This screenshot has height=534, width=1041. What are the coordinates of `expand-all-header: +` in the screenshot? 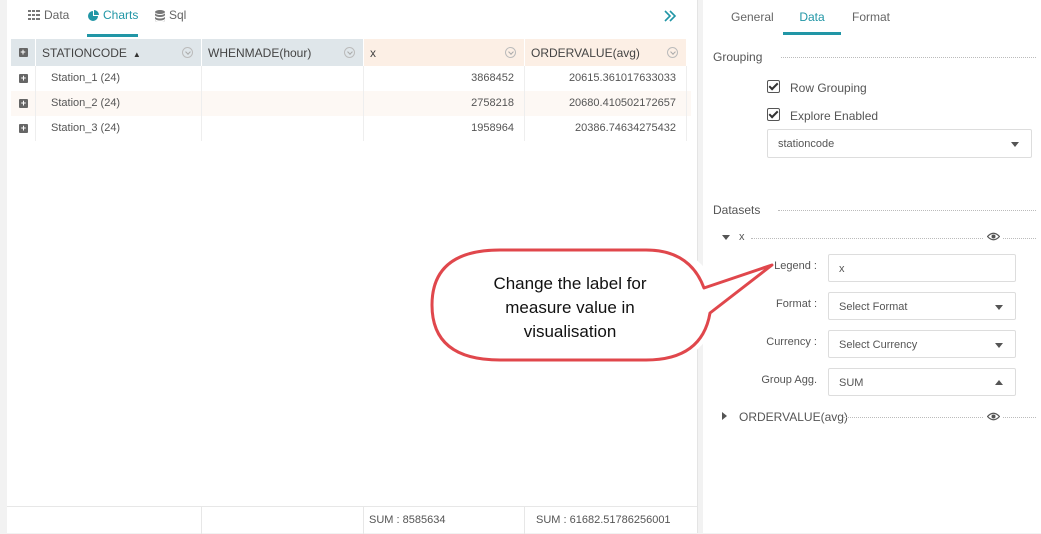 It's located at (23, 52).